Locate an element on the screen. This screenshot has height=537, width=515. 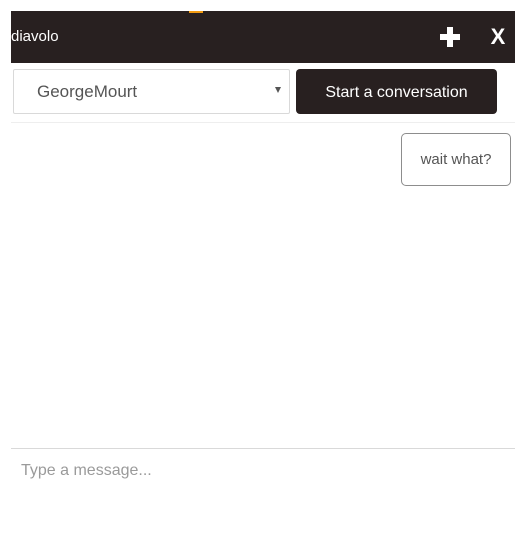
add-button is located at coordinates (450, 37).